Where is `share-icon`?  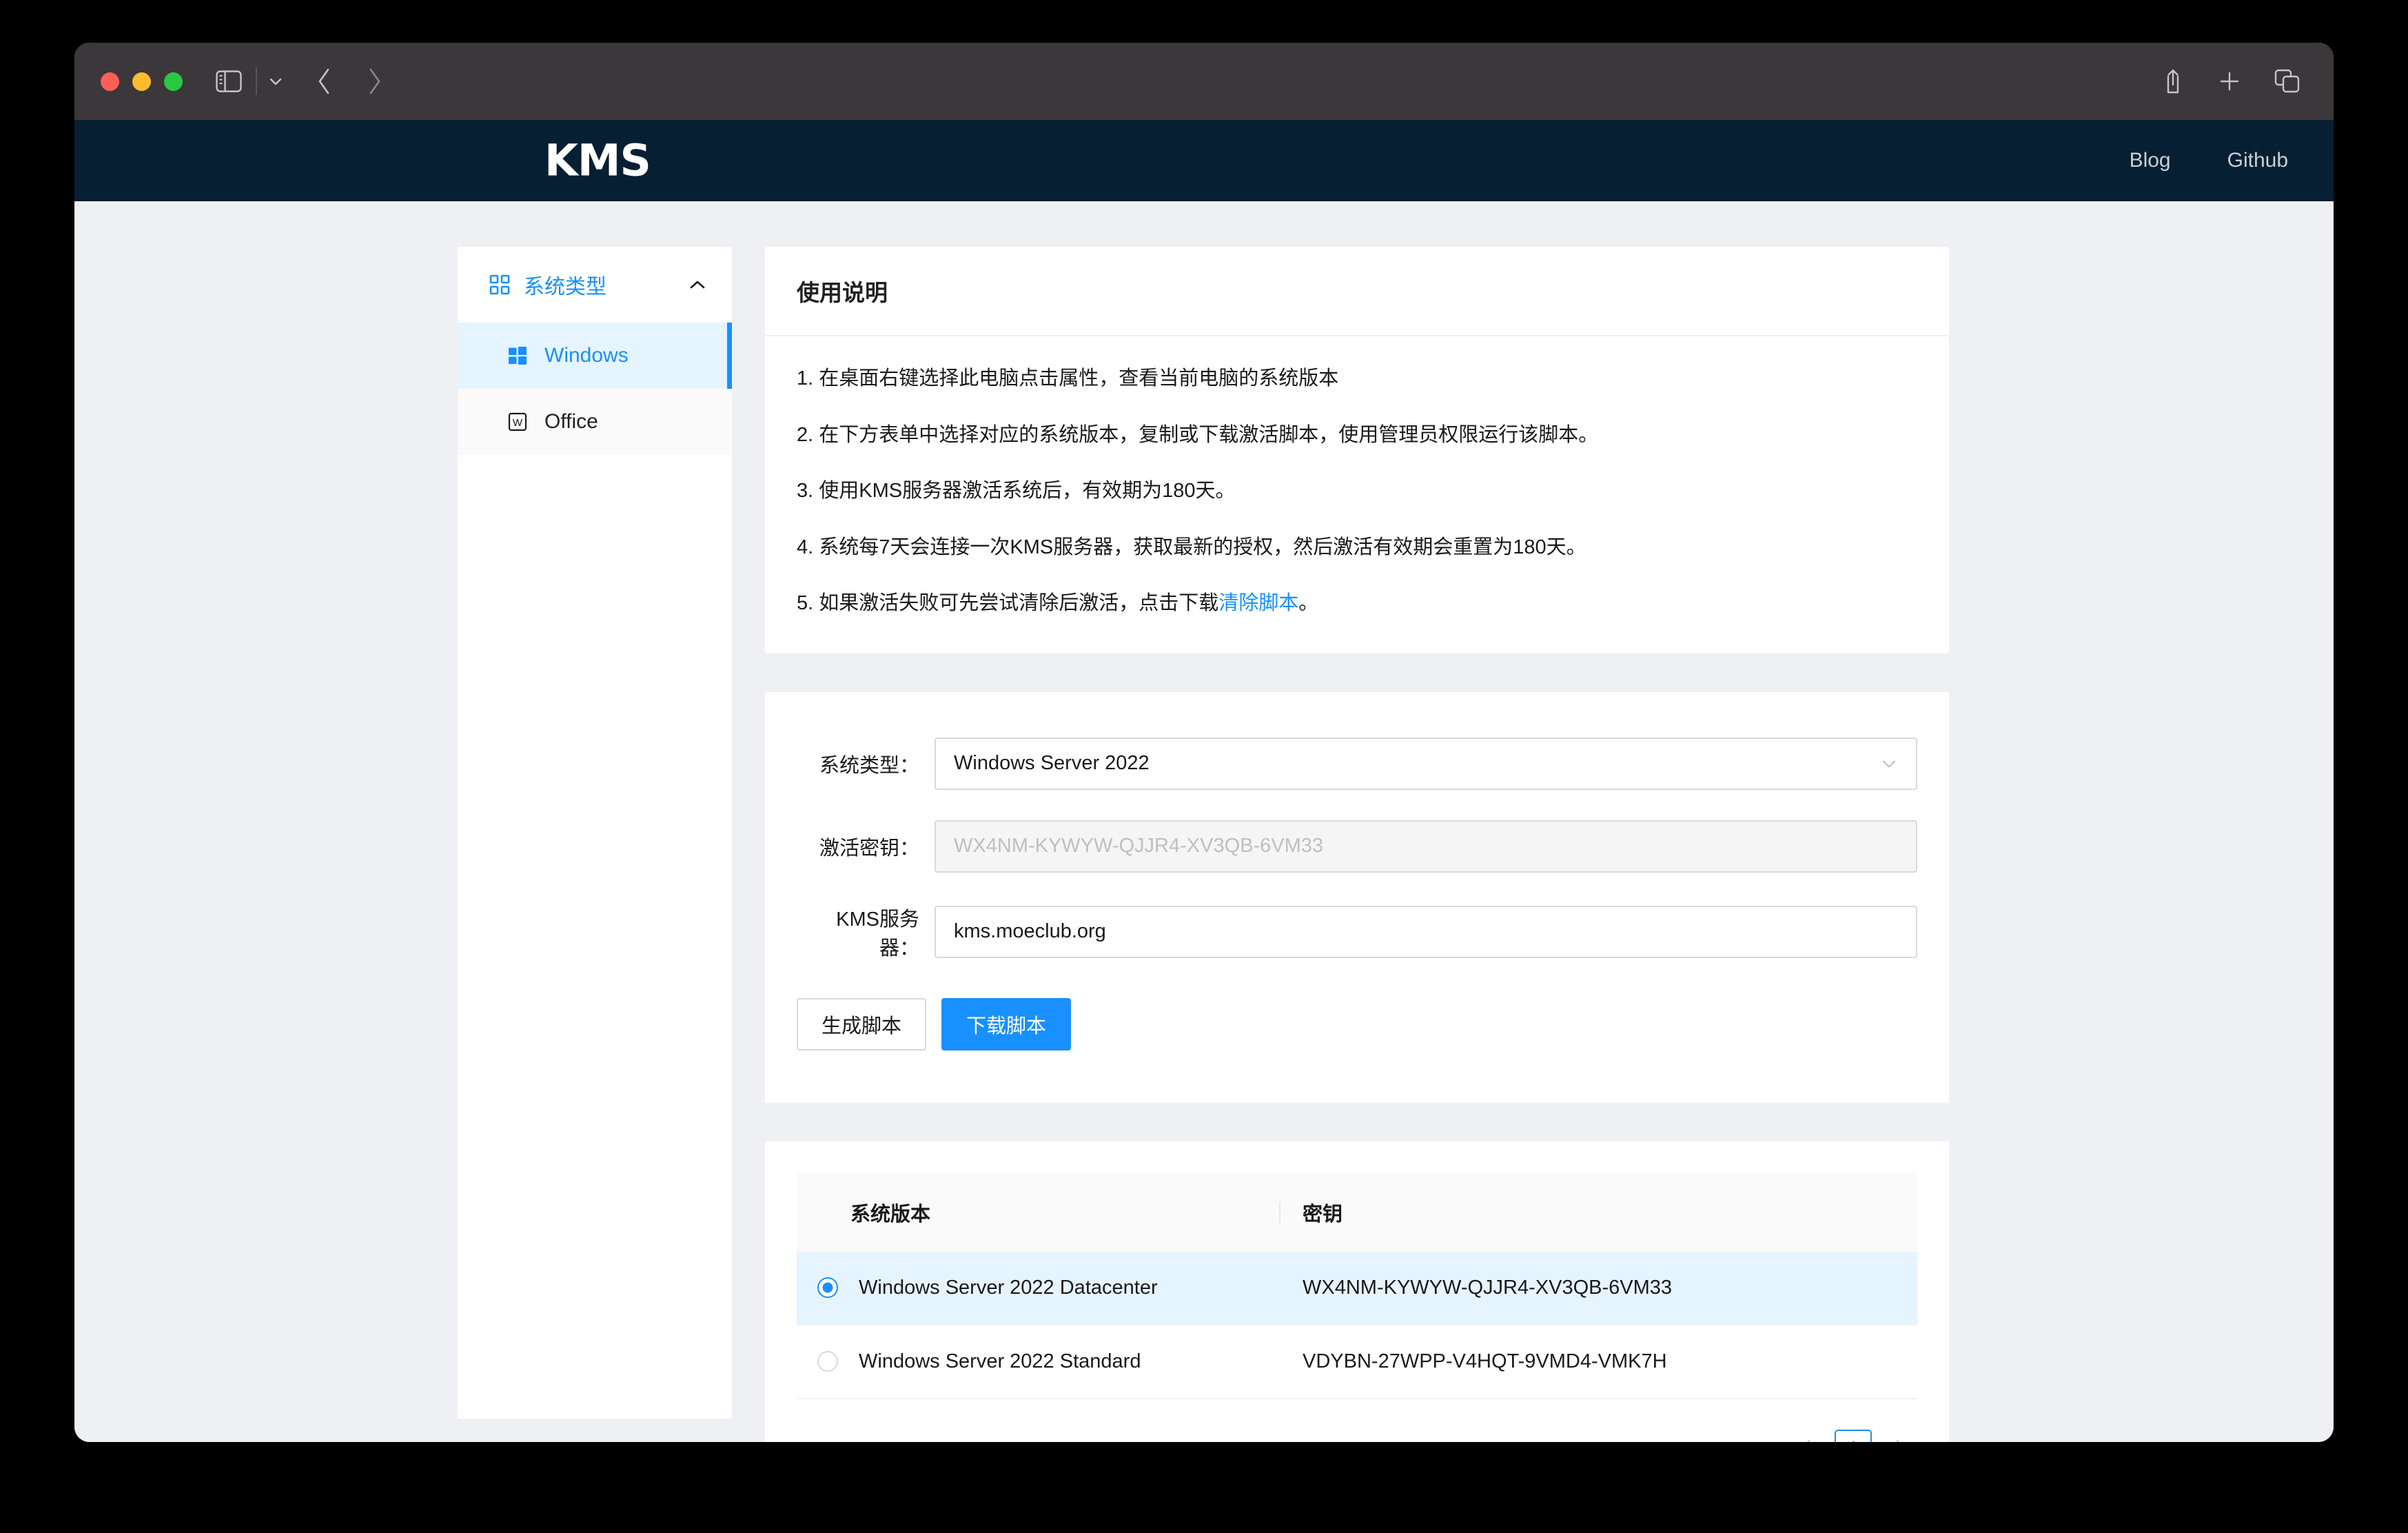 share-icon is located at coordinates (2173, 81).